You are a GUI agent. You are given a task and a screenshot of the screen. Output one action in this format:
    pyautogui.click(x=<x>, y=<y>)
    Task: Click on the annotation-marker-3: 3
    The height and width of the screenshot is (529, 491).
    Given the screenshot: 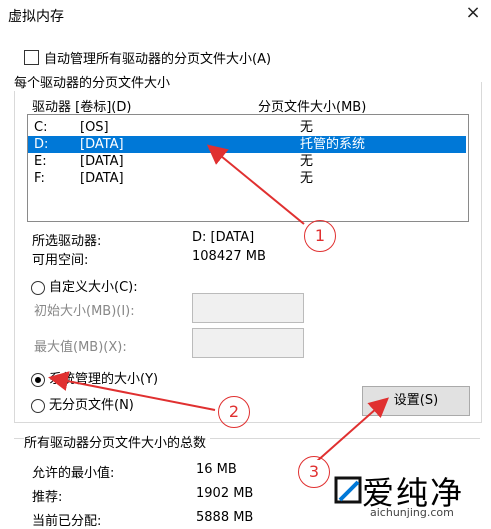 What is the action you would take?
    pyautogui.click(x=314, y=472)
    